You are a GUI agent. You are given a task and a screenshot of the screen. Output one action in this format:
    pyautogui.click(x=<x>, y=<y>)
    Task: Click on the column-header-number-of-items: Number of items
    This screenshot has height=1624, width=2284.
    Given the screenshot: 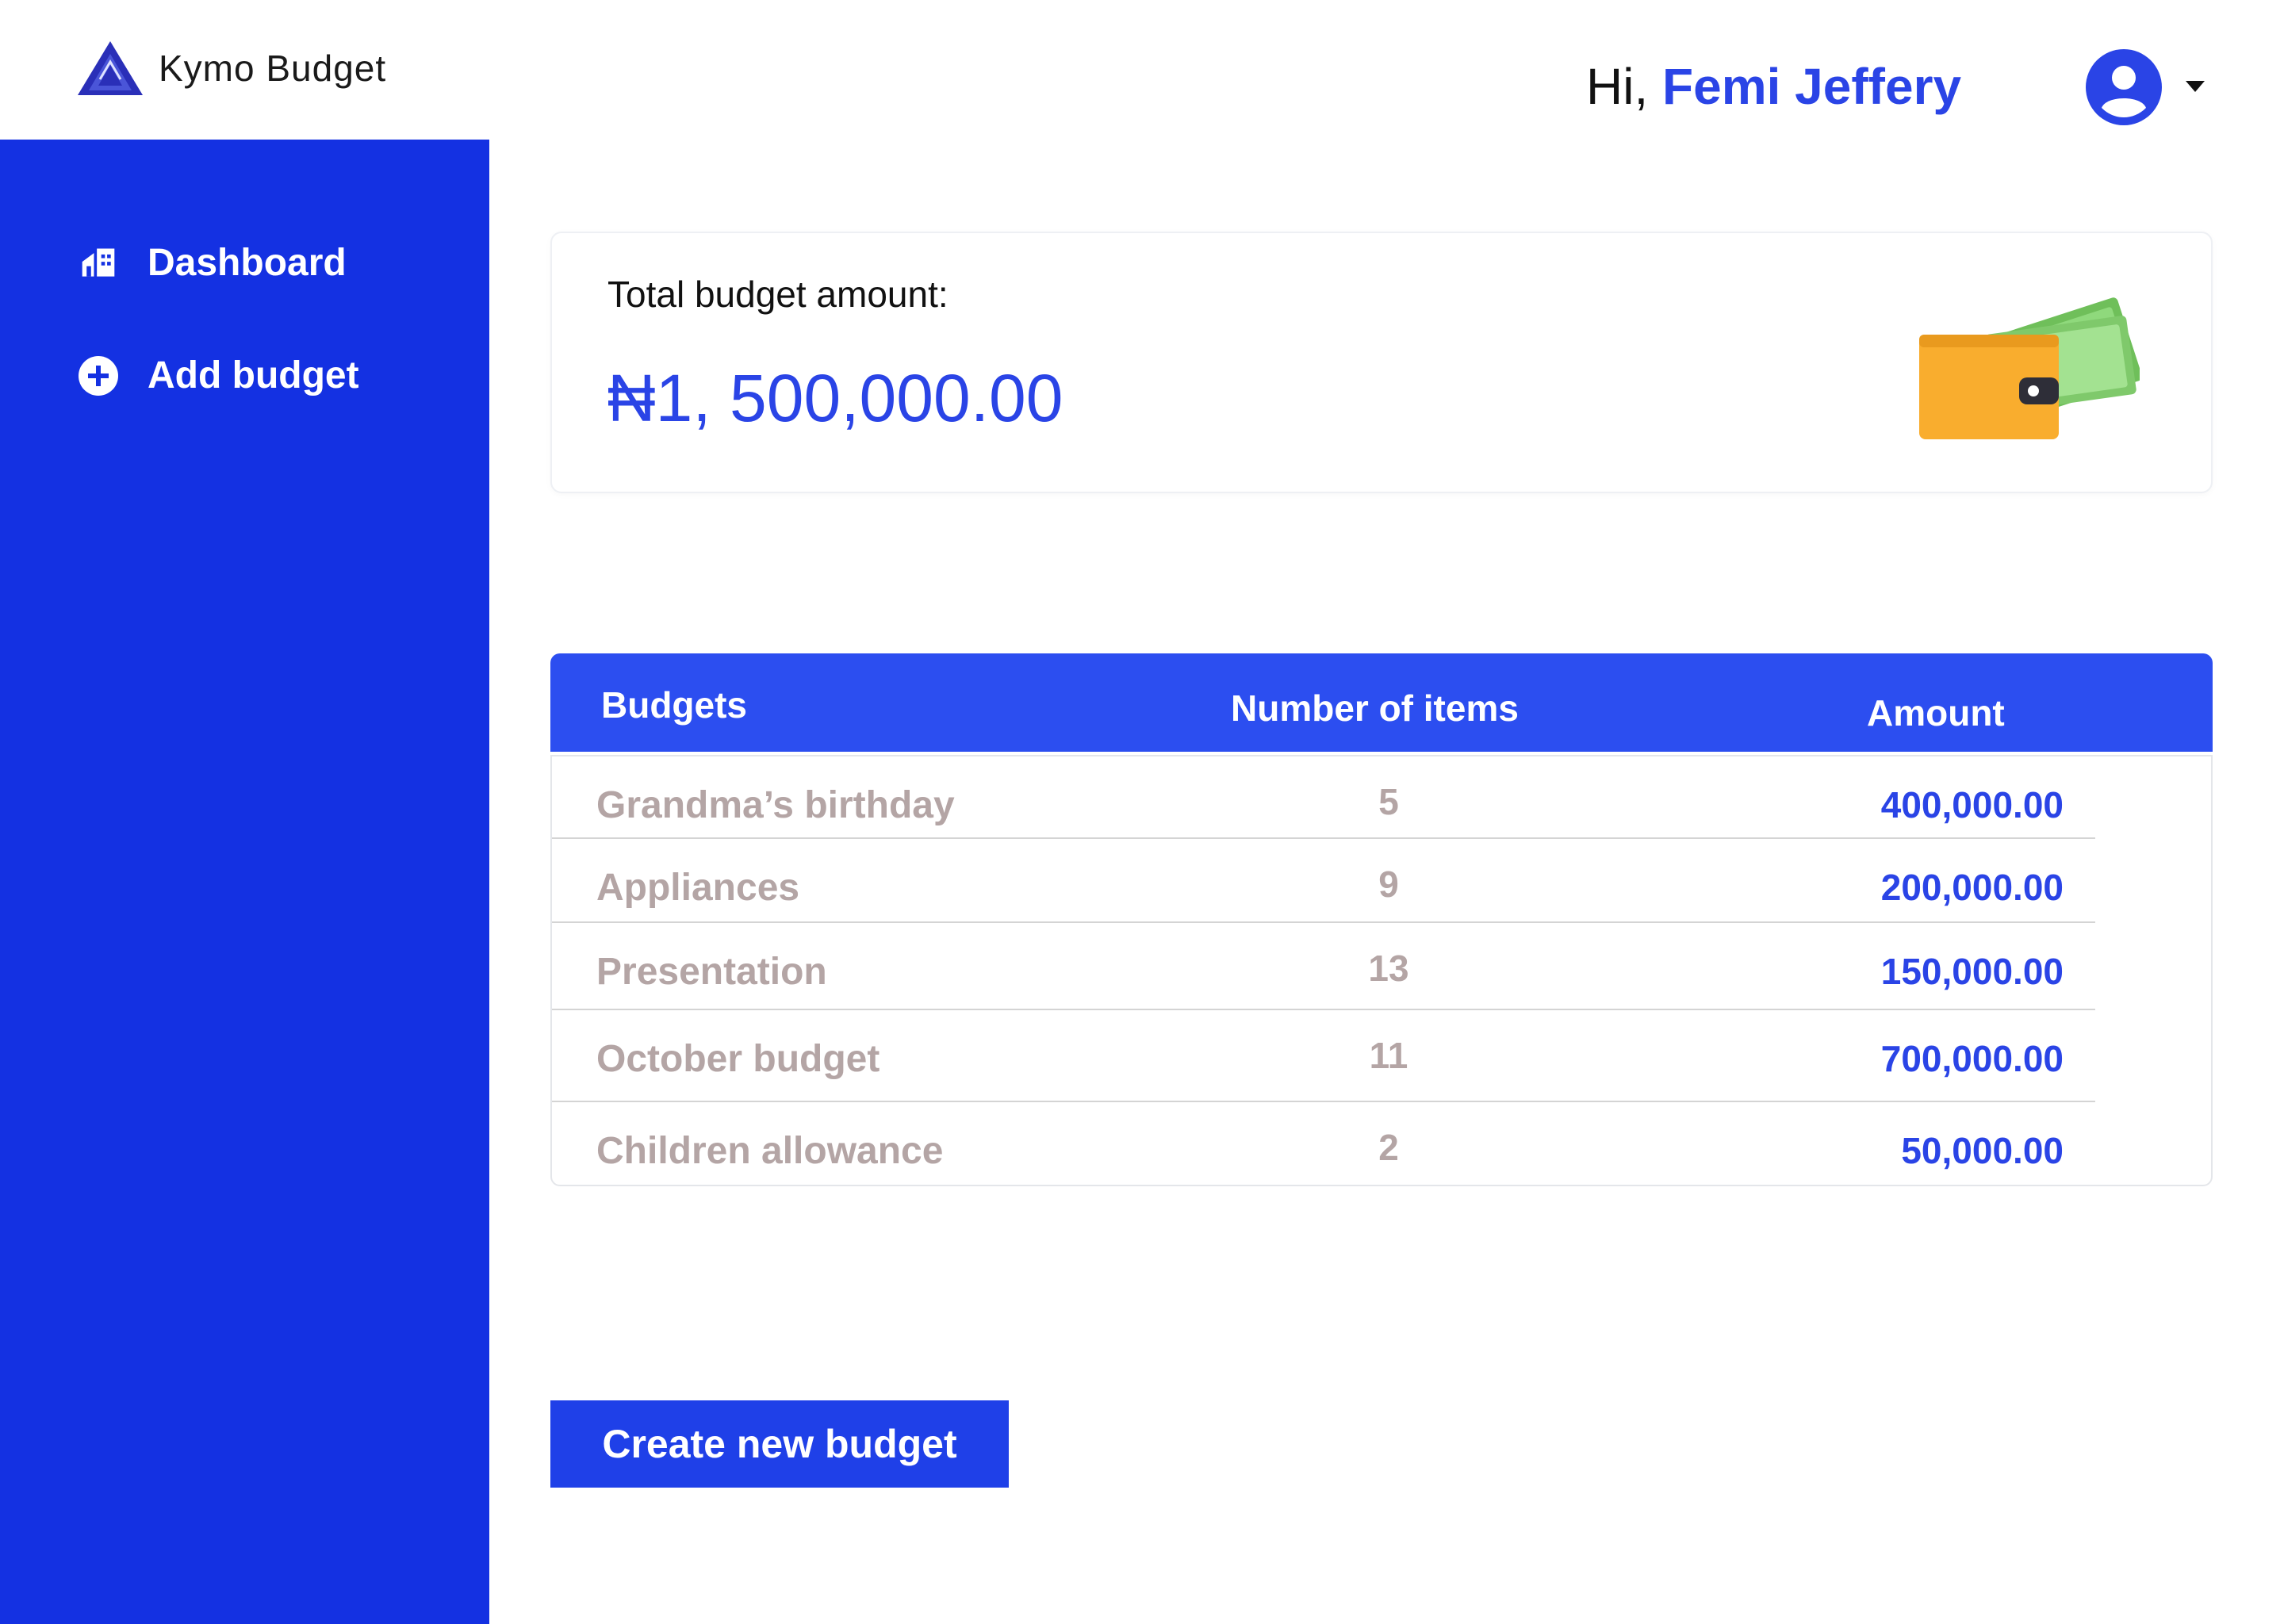 What is the action you would take?
    pyautogui.click(x=1375, y=708)
    